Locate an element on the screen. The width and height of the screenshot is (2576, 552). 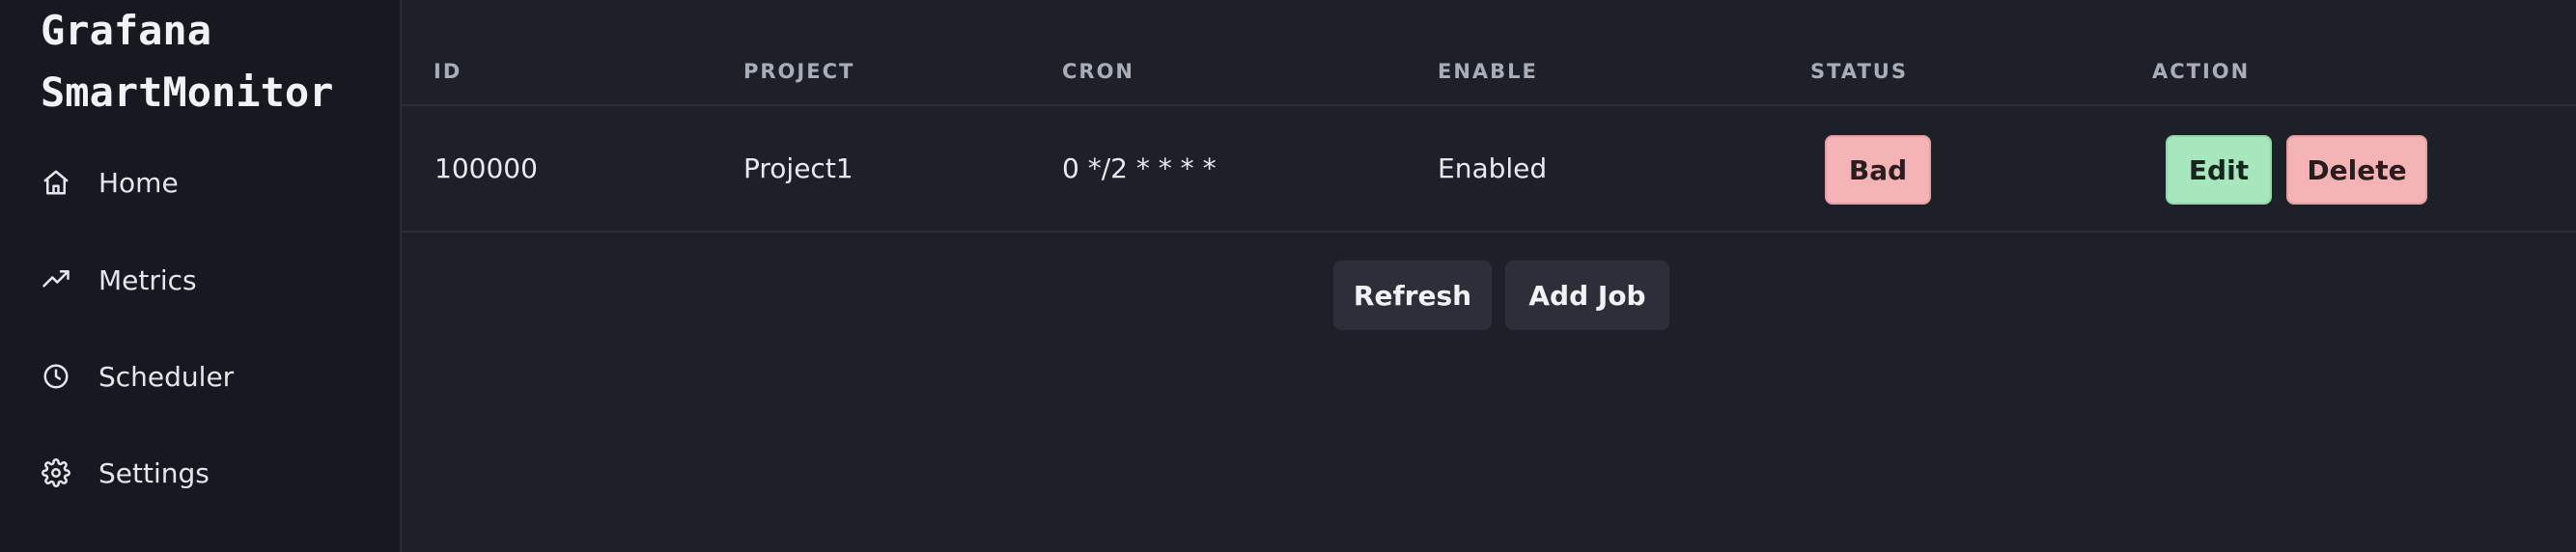
sidebar-item-label: Scheduler is located at coordinates (167, 376).